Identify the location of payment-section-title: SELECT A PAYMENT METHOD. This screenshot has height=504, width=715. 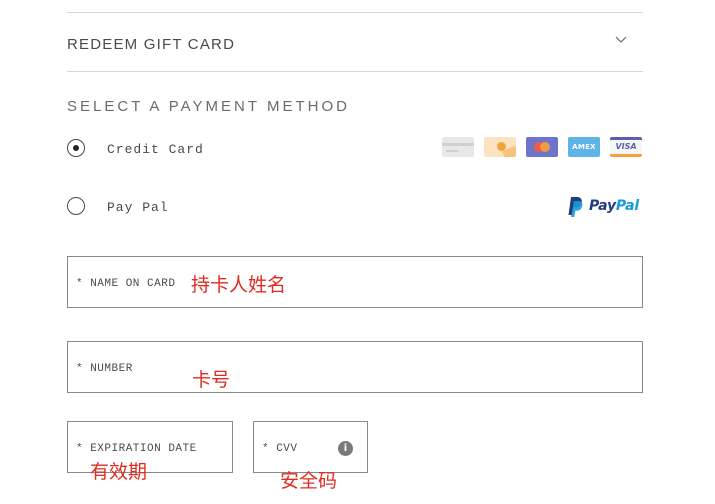
(208, 106).